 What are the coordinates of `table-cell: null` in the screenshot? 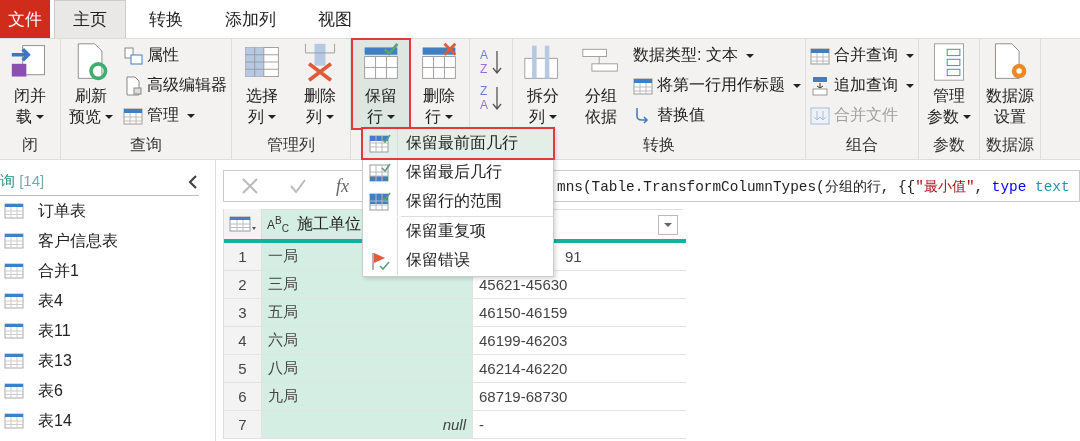 It's located at (454, 424).